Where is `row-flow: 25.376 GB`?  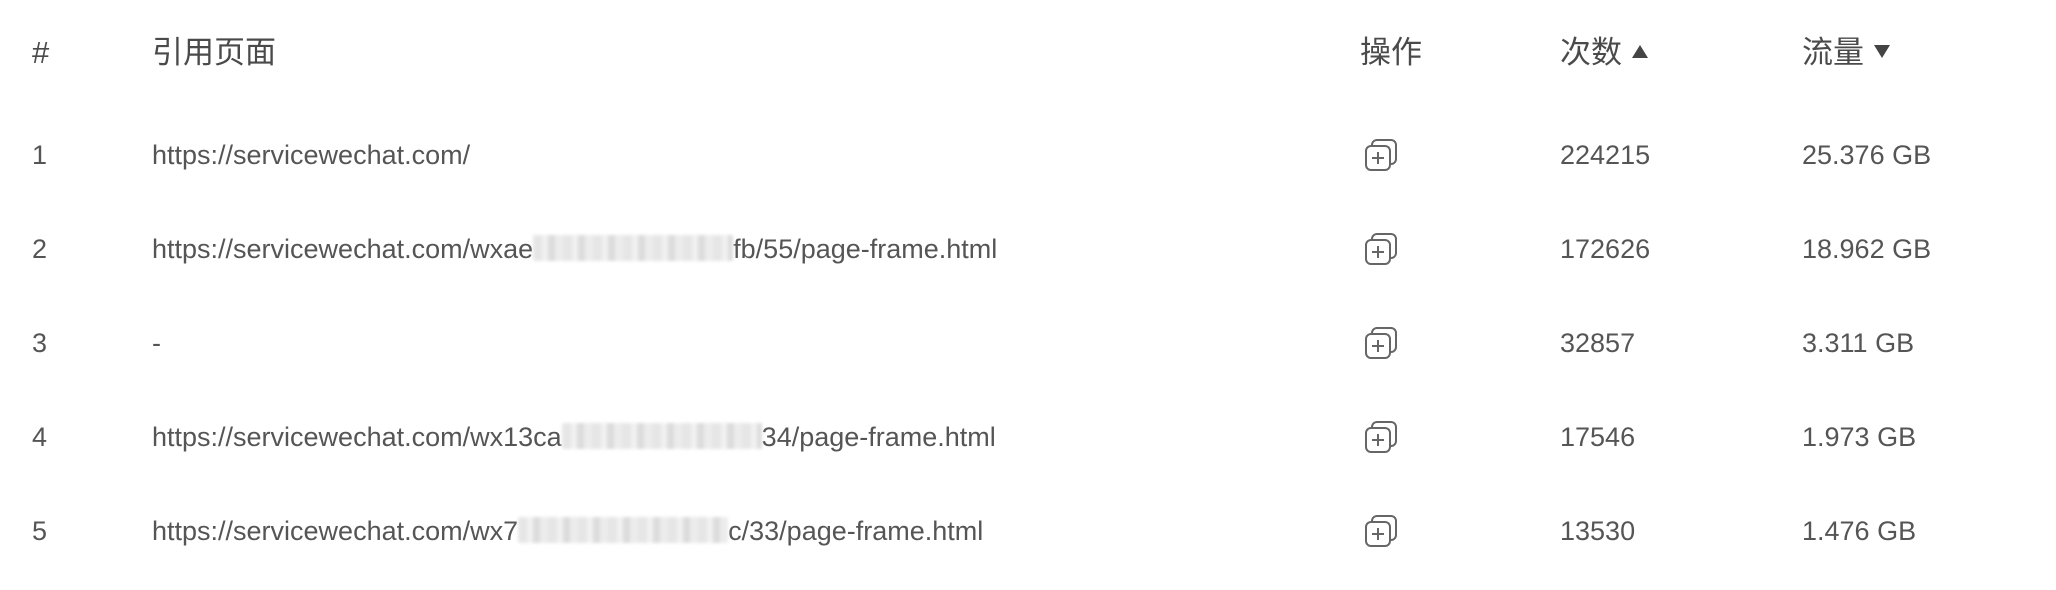
row-flow: 25.376 GB is located at coordinates (1867, 155).